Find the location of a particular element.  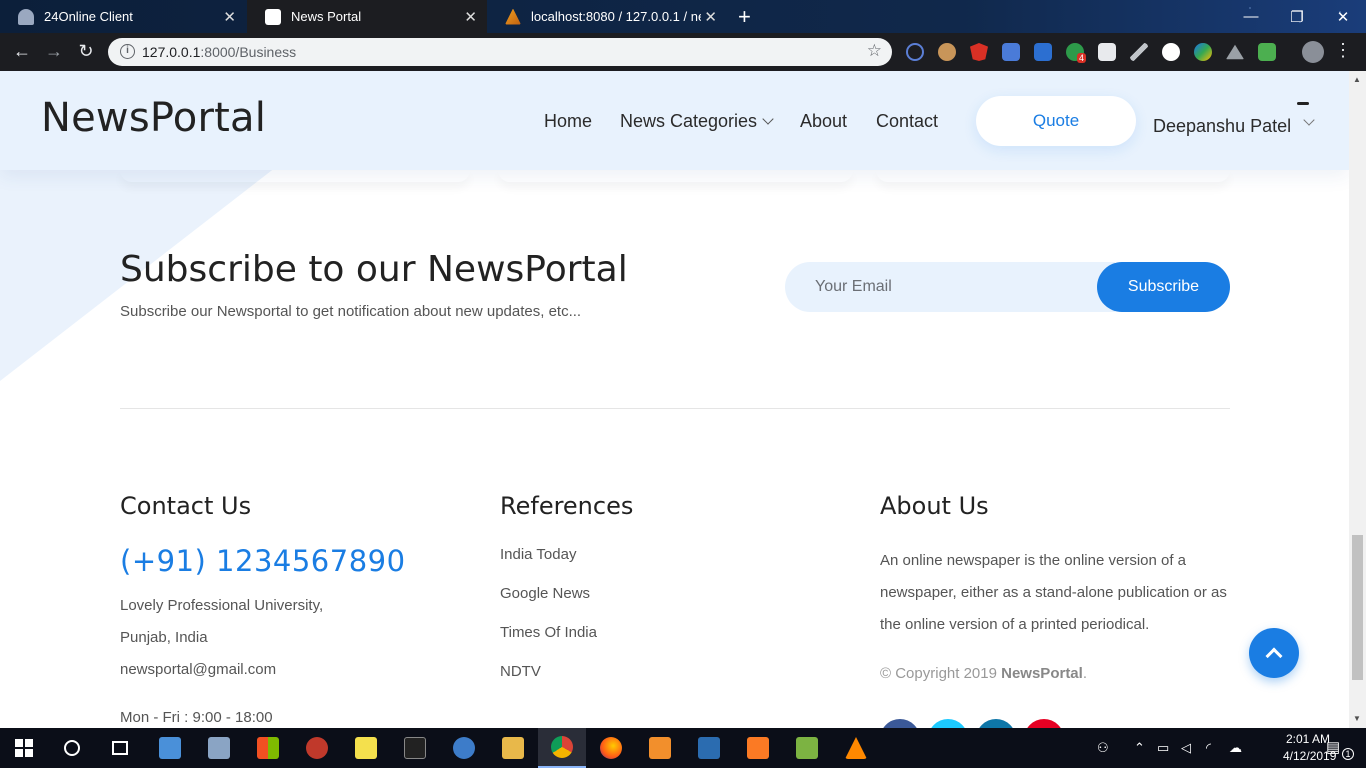

twitter-icon is located at coordinates (948, 723).